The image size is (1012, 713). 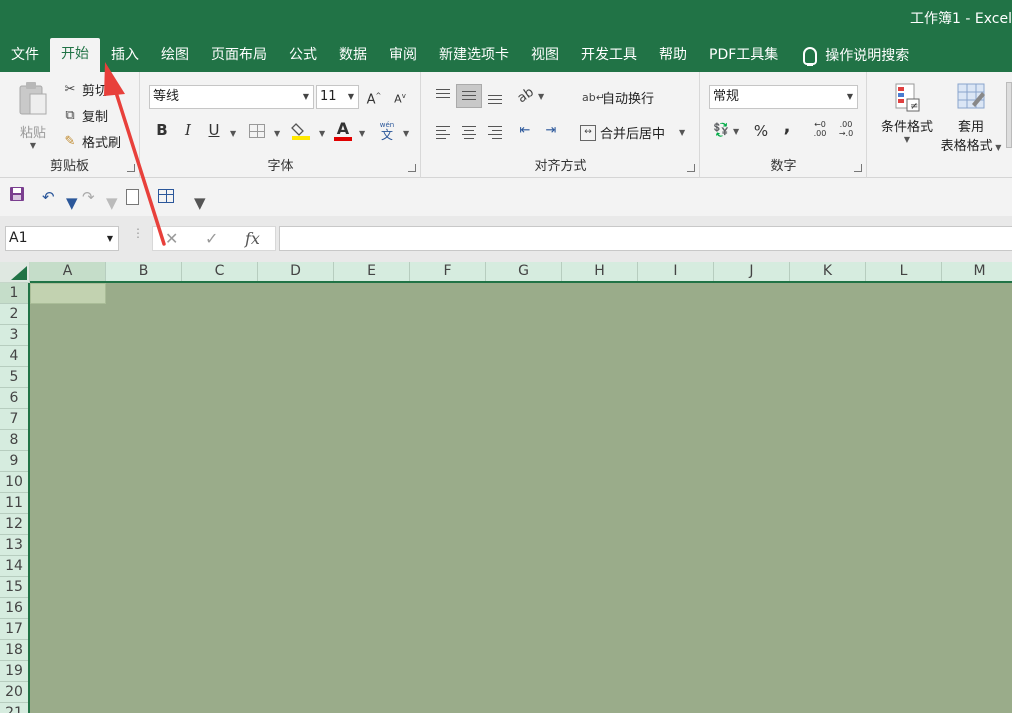 I want to click on row-header-20: 20, so click(x=14, y=692).